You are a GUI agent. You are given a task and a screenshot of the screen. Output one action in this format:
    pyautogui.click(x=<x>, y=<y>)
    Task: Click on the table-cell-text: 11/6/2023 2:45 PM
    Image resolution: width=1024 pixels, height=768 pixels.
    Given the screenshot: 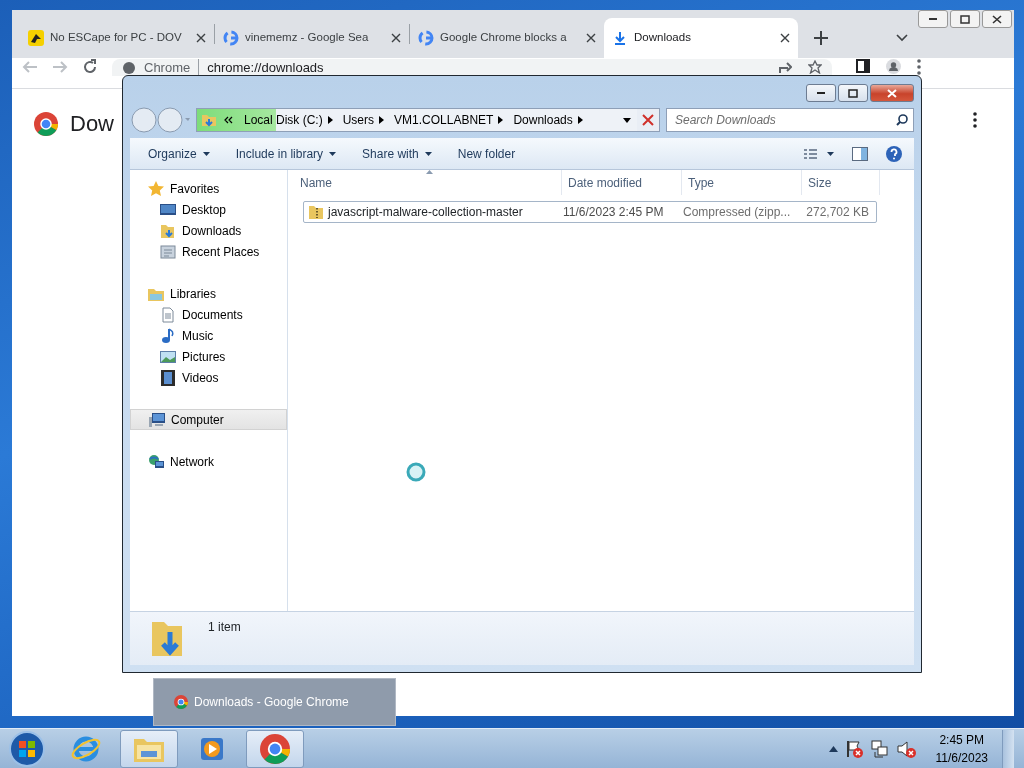 What is the action you would take?
    pyautogui.click(x=613, y=212)
    